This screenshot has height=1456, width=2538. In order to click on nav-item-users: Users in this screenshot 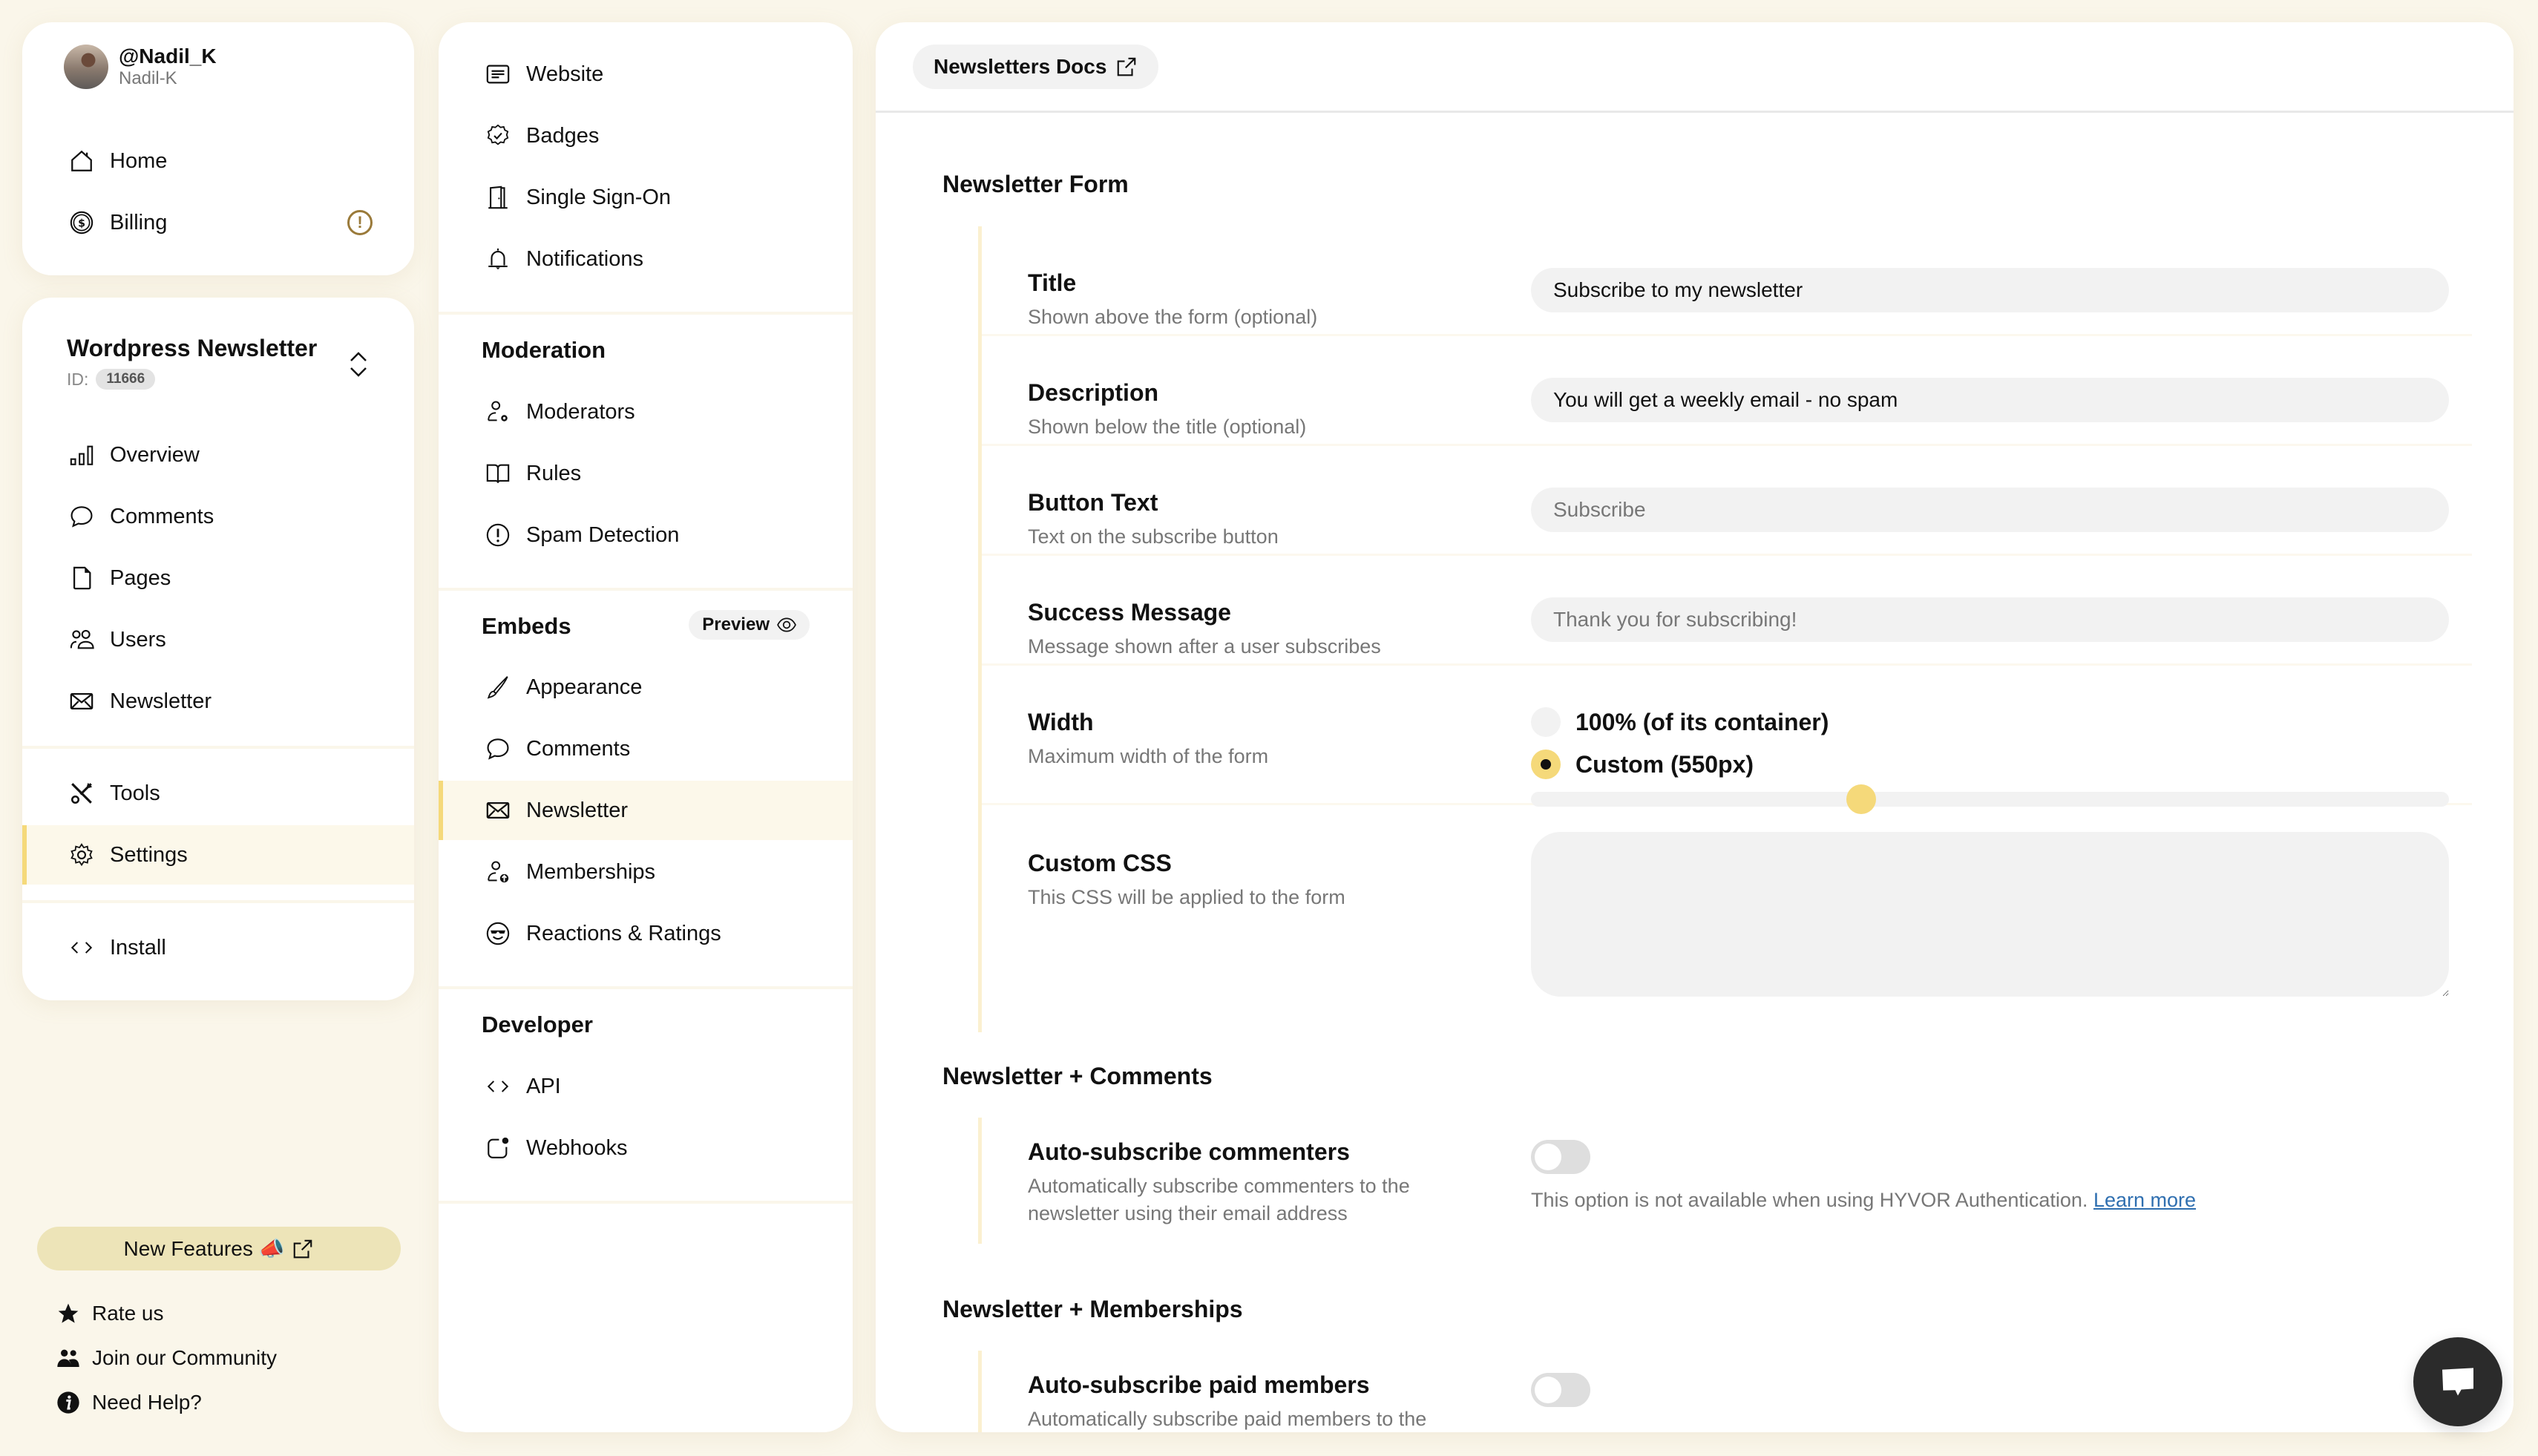, I will do `click(218, 640)`.